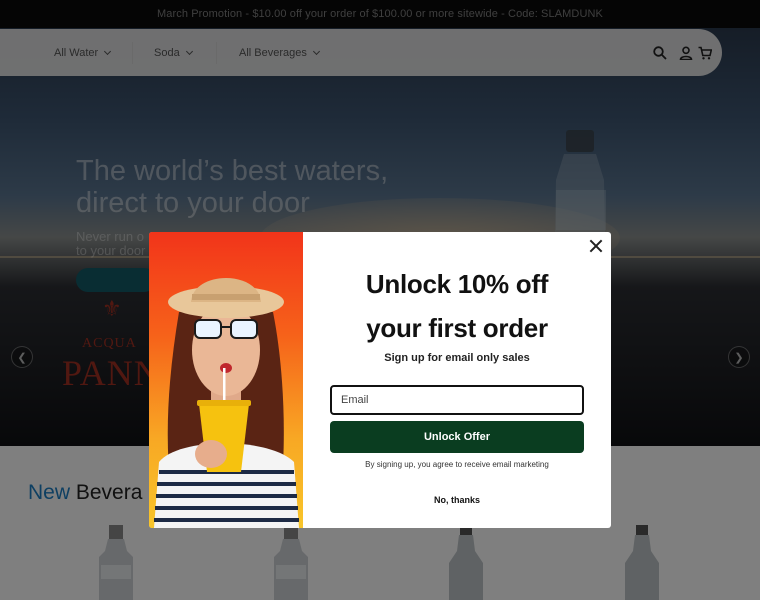 The height and width of the screenshot is (600, 760). What do you see at coordinates (457, 358) in the screenshot?
I see `modal-subtitle: Sign up for email only sales` at bounding box center [457, 358].